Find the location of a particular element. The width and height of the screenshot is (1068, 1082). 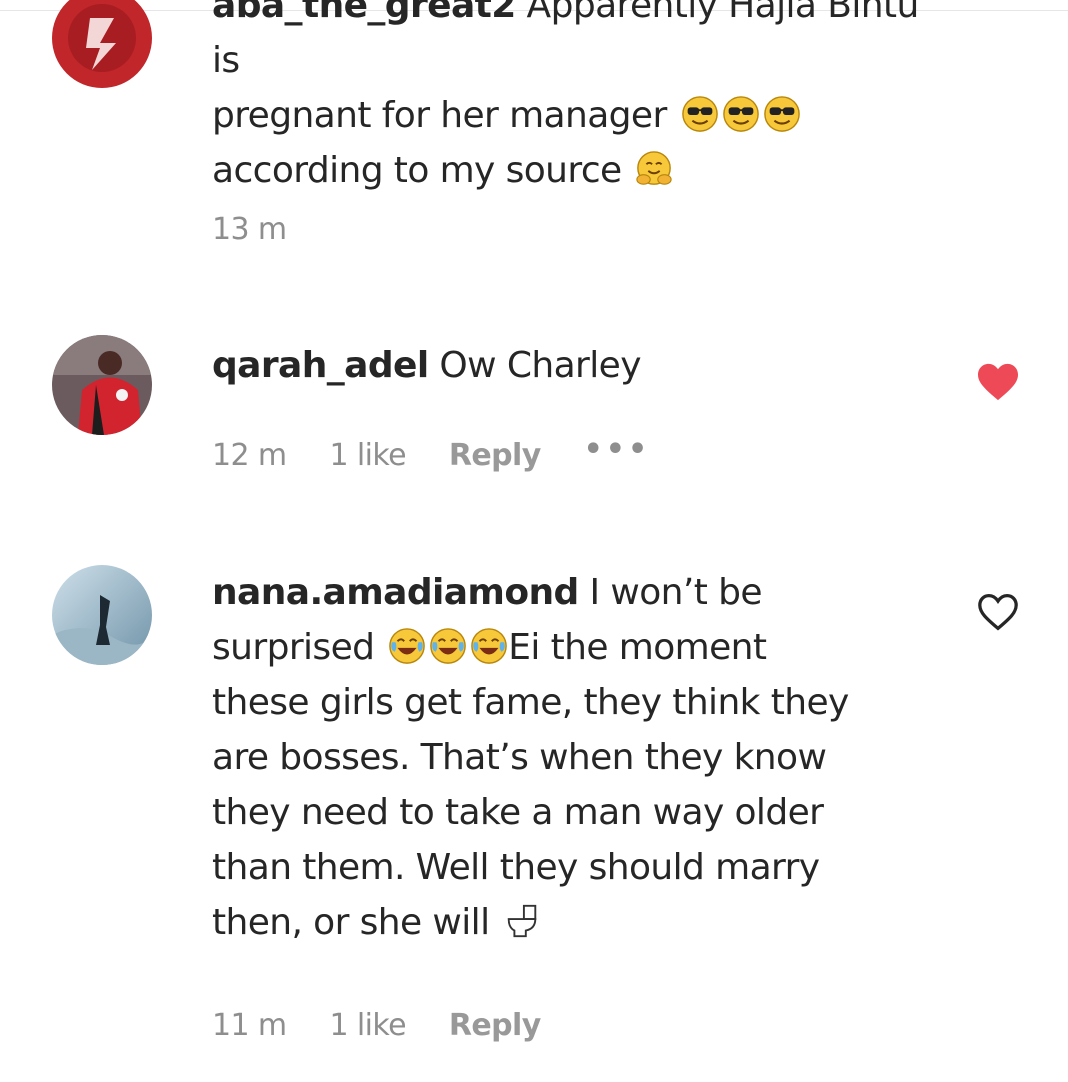

comment-text-line: Ow Charley is located at coordinates (540, 365).